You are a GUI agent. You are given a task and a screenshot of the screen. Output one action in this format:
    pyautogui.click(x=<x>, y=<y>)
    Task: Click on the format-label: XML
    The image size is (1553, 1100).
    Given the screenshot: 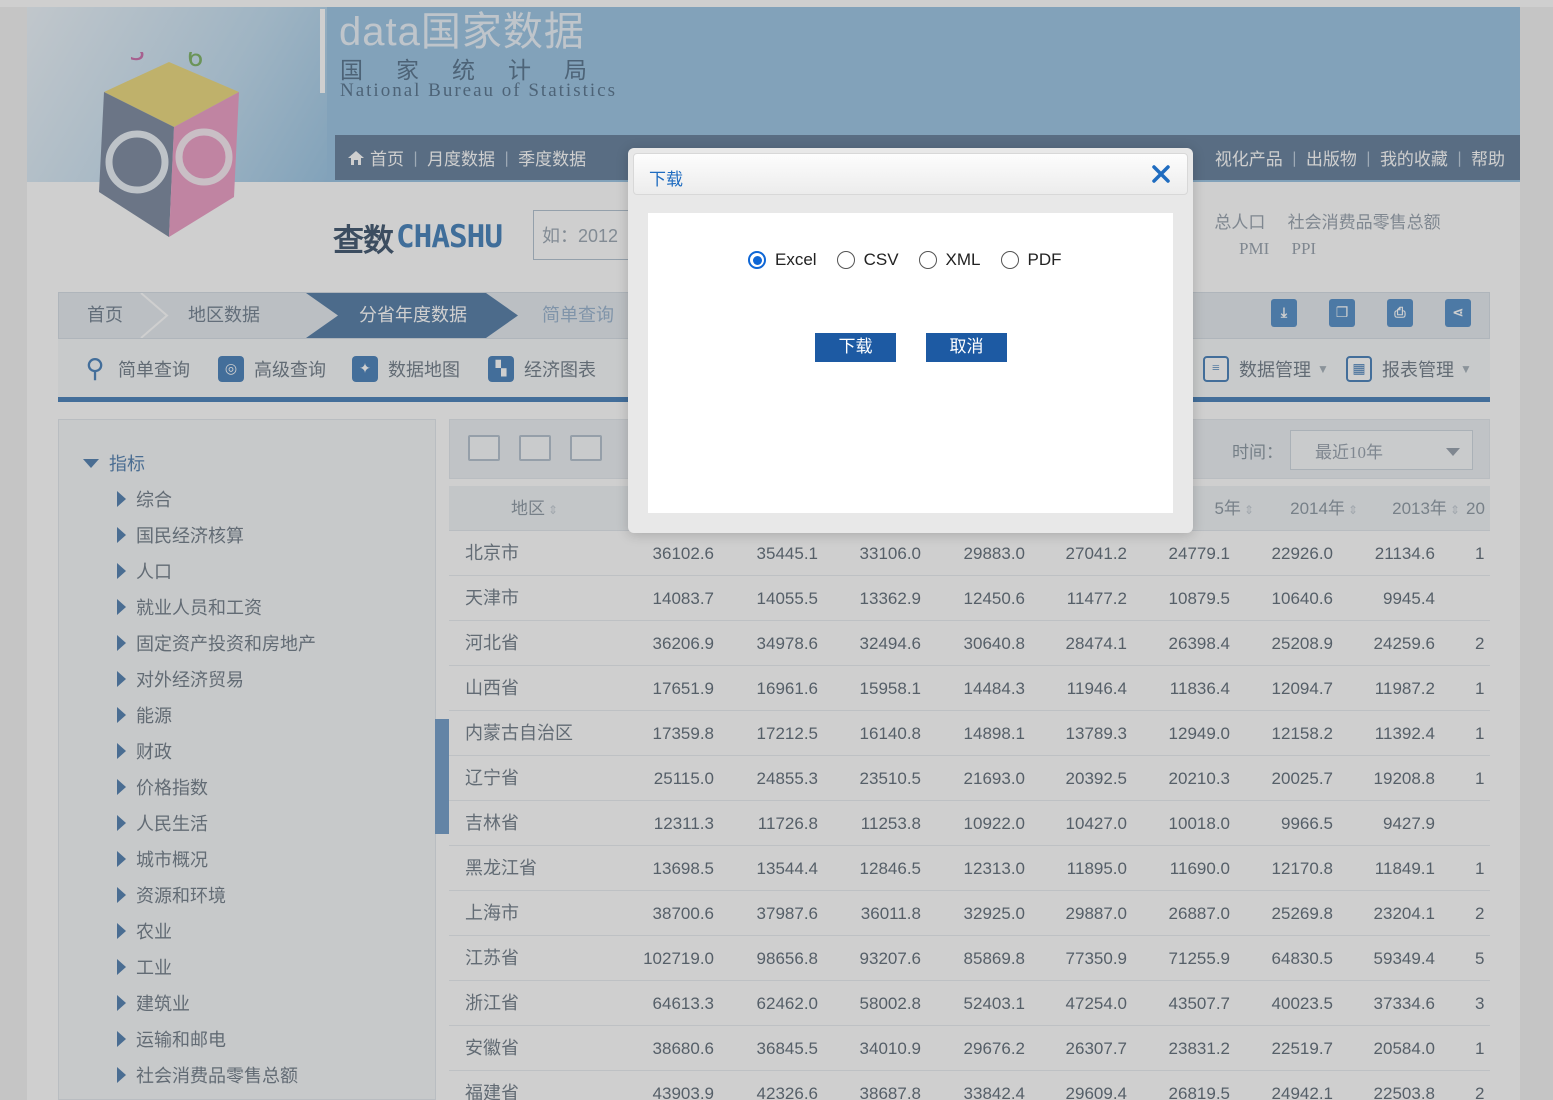 What is the action you would take?
    pyautogui.click(x=963, y=259)
    